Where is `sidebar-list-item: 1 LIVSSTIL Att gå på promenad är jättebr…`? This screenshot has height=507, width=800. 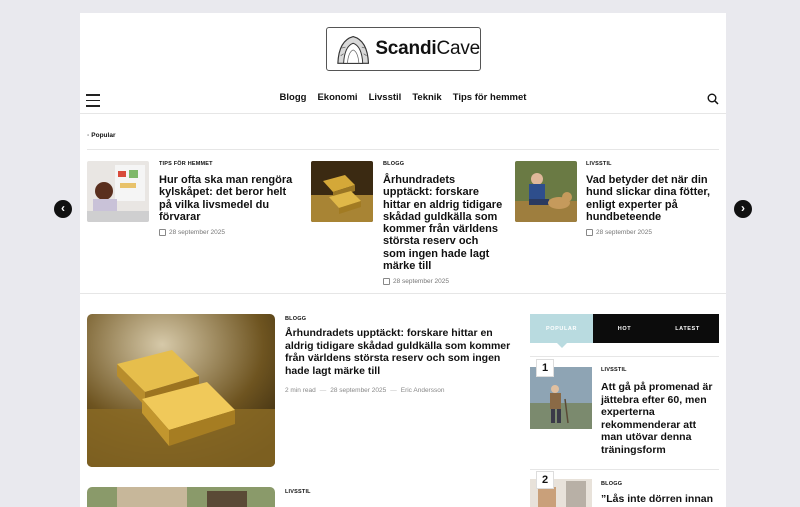 sidebar-list-item: 1 LIVSSTIL Att gå på promenad är jättebr… is located at coordinates (624, 413).